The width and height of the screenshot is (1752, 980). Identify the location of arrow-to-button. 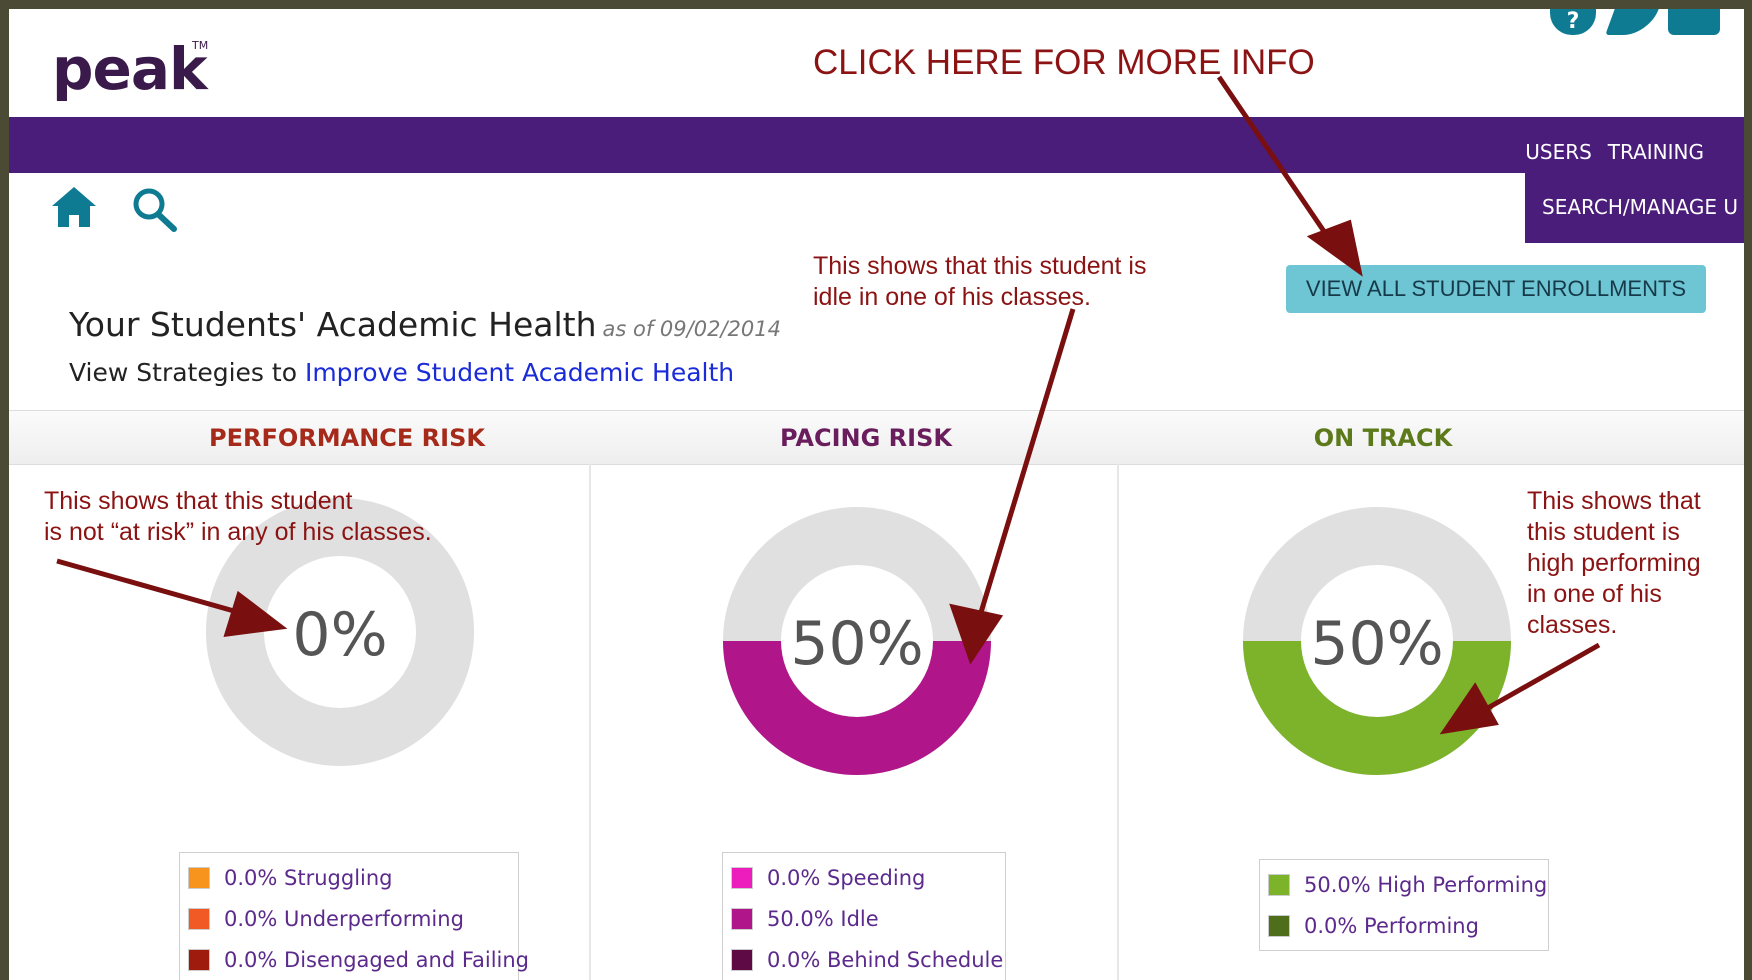
(1277, 163).